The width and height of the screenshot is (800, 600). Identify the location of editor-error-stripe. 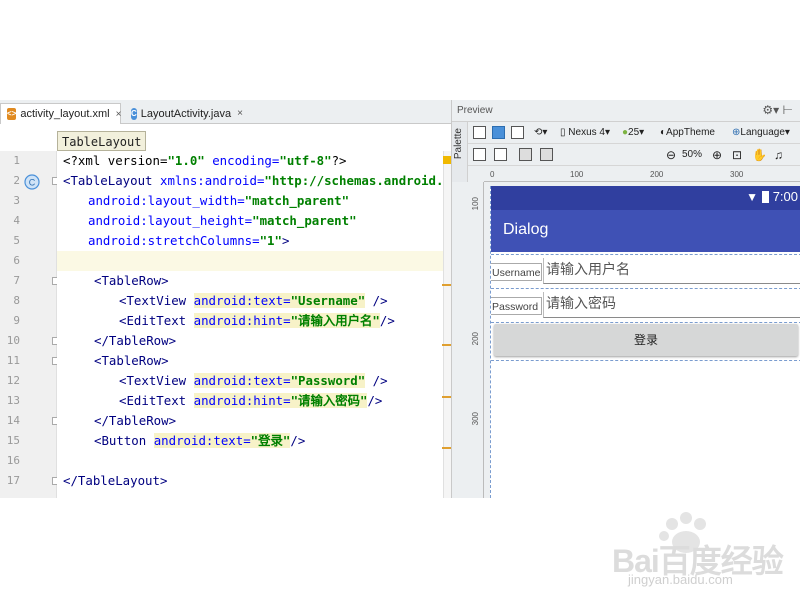
(446, 324).